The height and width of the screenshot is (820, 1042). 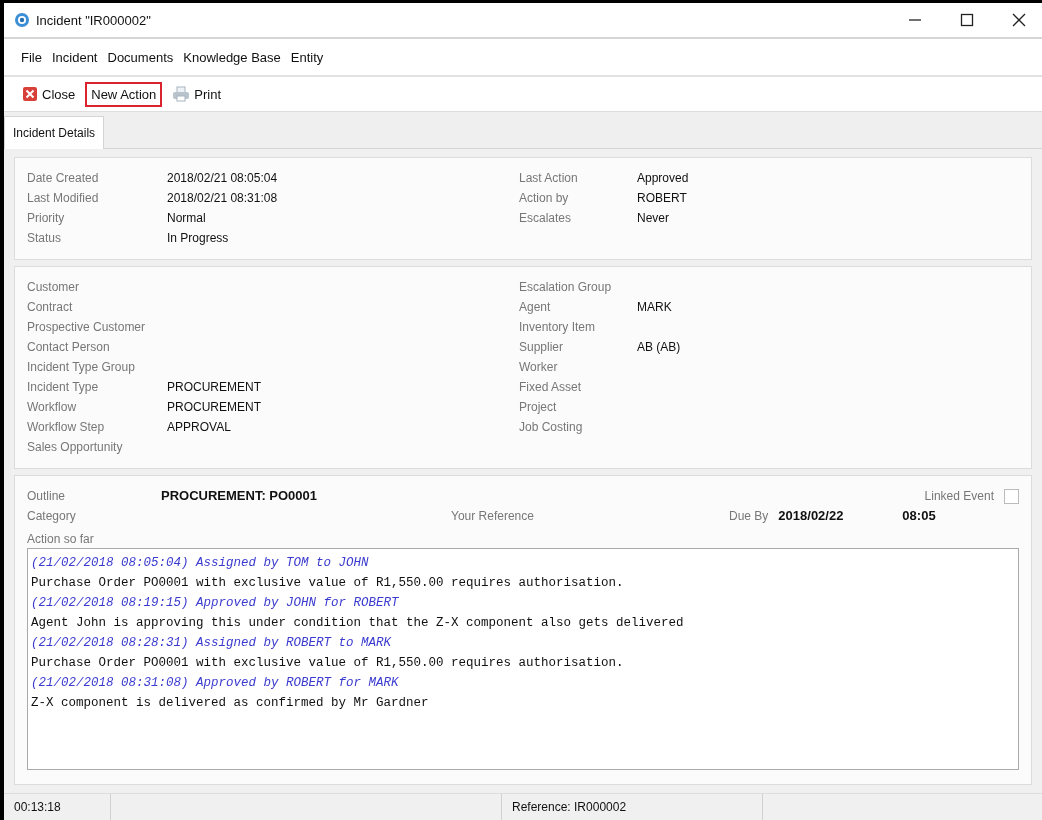 What do you see at coordinates (47, 496) in the screenshot?
I see `field-label: Outline` at bounding box center [47, 496].